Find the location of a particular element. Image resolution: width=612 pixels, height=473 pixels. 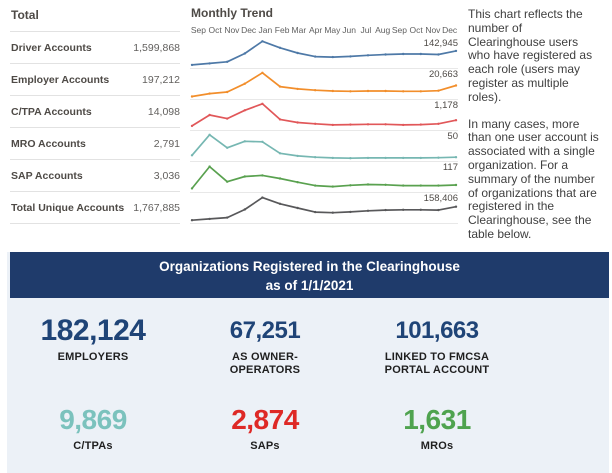

month-tick: Apr is located at coordinates (316, 30).